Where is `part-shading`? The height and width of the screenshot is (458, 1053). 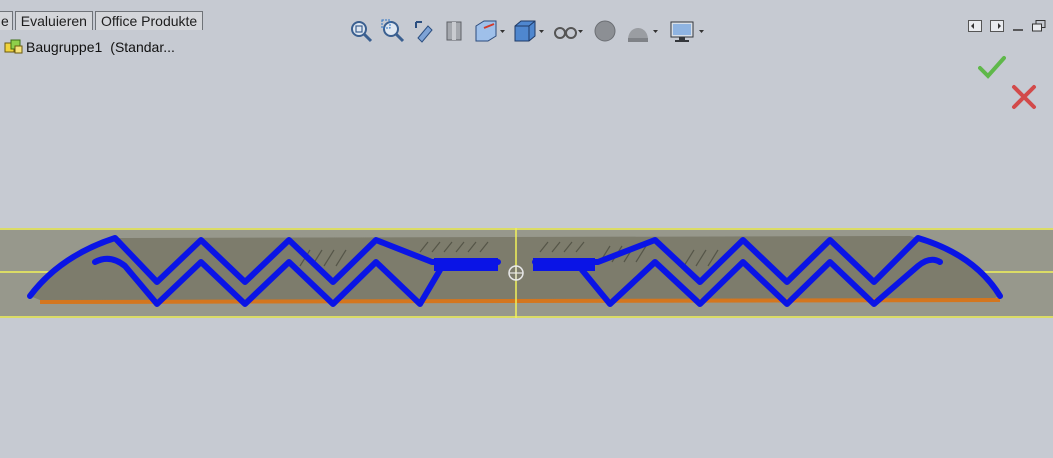 part-shading is located at coordinates (515, 270).